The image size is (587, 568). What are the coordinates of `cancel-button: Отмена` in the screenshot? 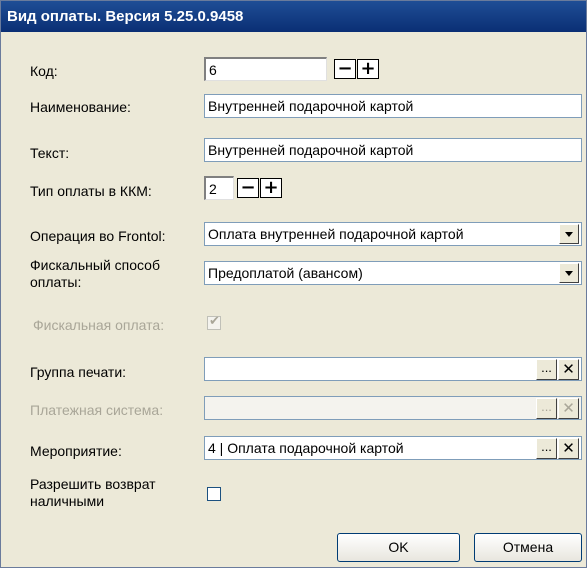 It's located at (528, 547).